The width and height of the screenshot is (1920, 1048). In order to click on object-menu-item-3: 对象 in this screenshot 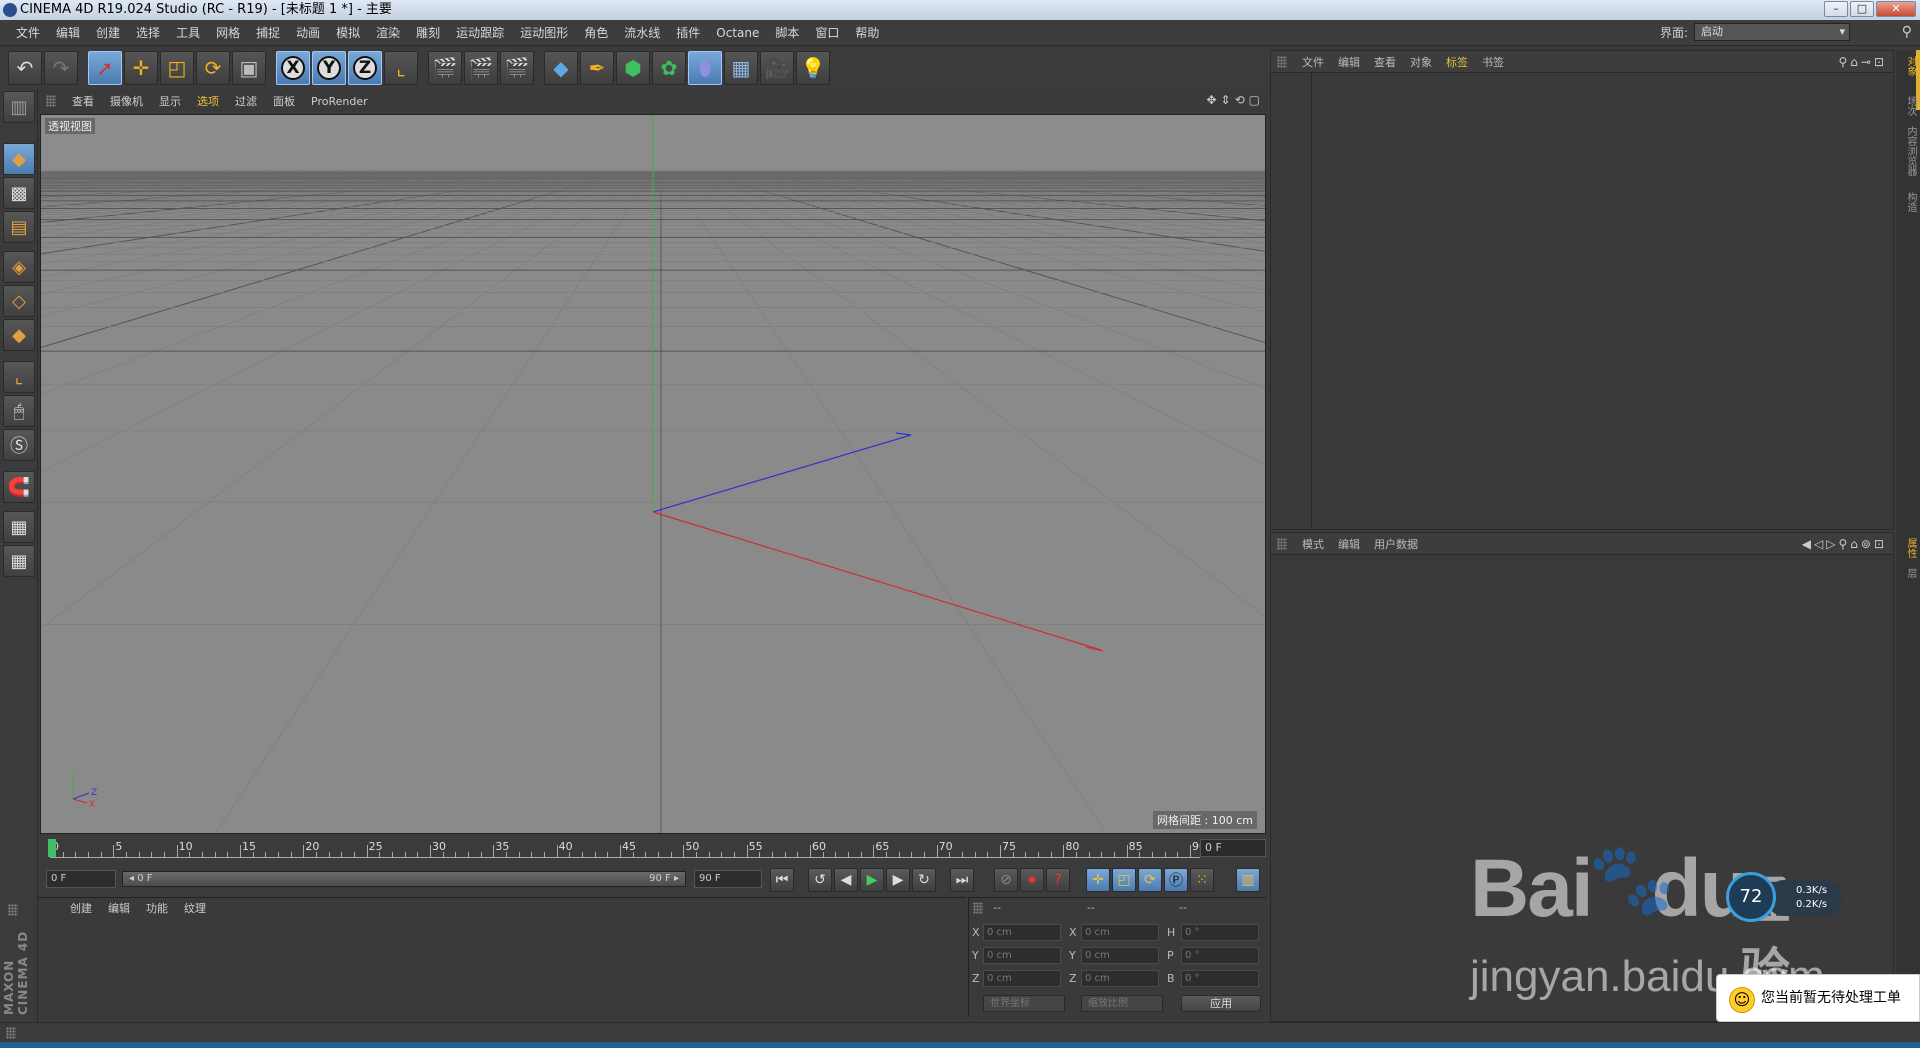, I will do `click(1421, 62)`.